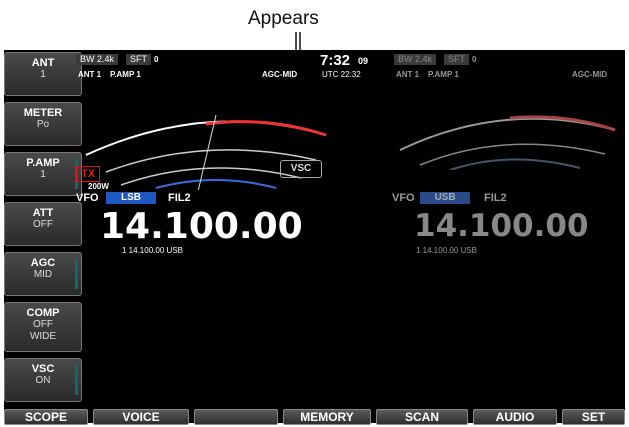 The width and height of the screenshot is (629, 427). I want to click on right-mode: USB, so click(445, 198).